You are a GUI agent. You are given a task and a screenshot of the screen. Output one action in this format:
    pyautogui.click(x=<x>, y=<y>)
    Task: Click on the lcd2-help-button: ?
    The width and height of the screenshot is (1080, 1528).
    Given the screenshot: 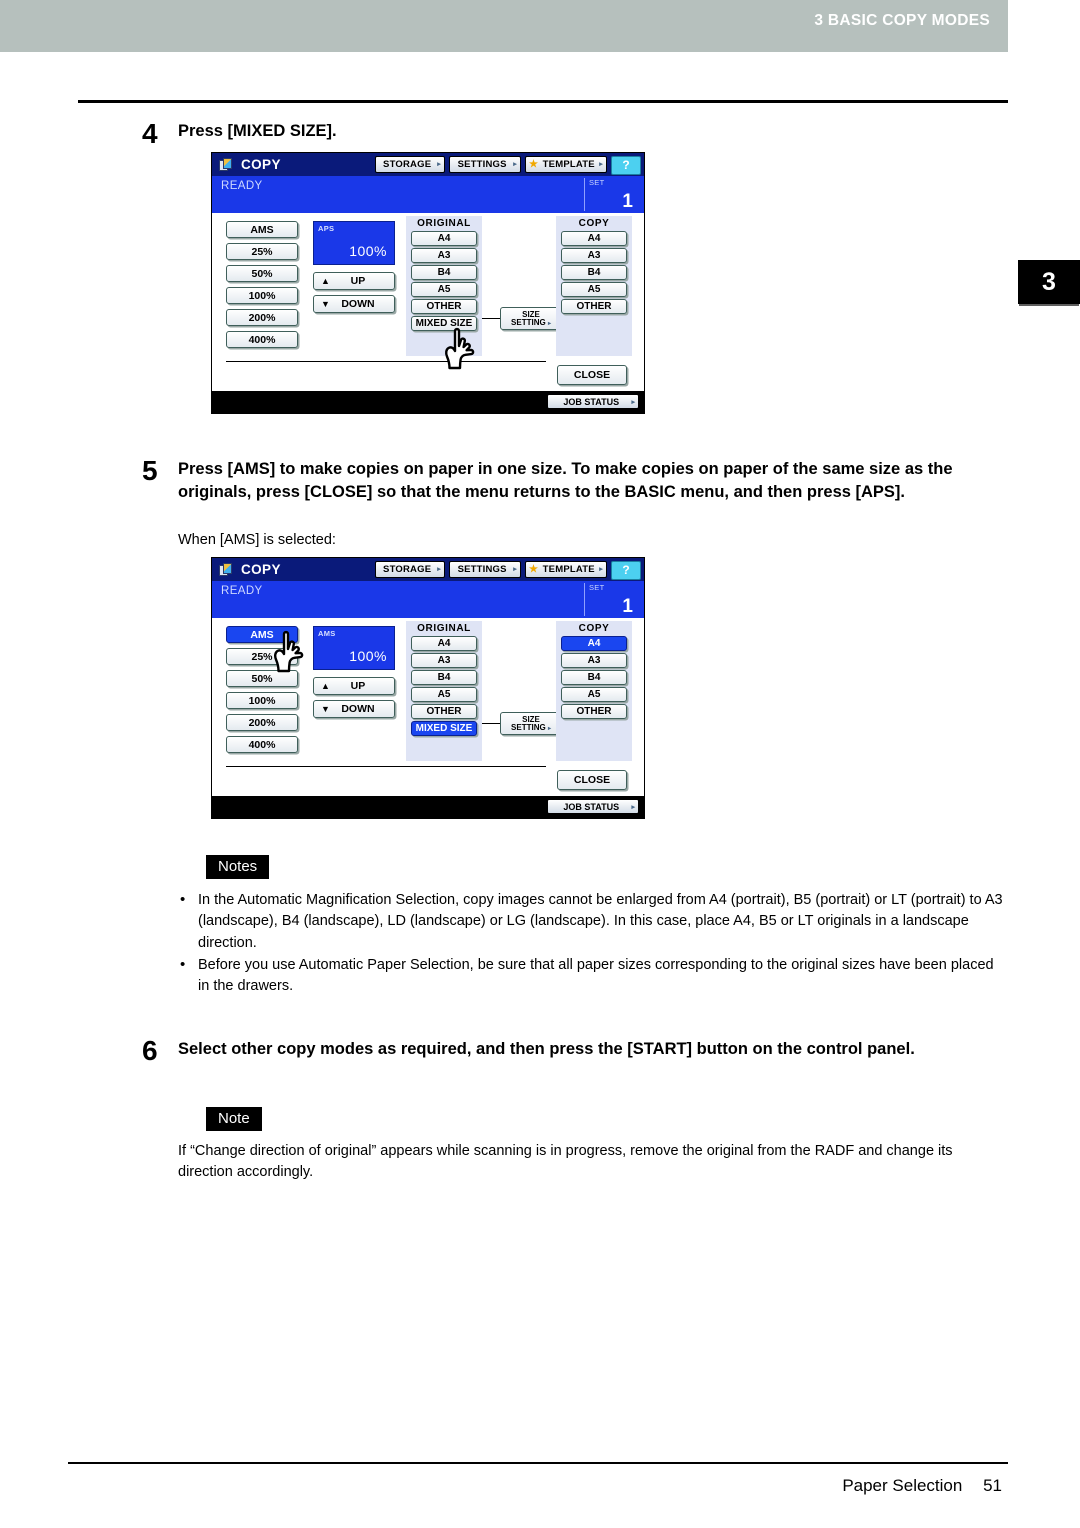 What is the action you would take?
    pyautogui.click(x=626, y=570)
    